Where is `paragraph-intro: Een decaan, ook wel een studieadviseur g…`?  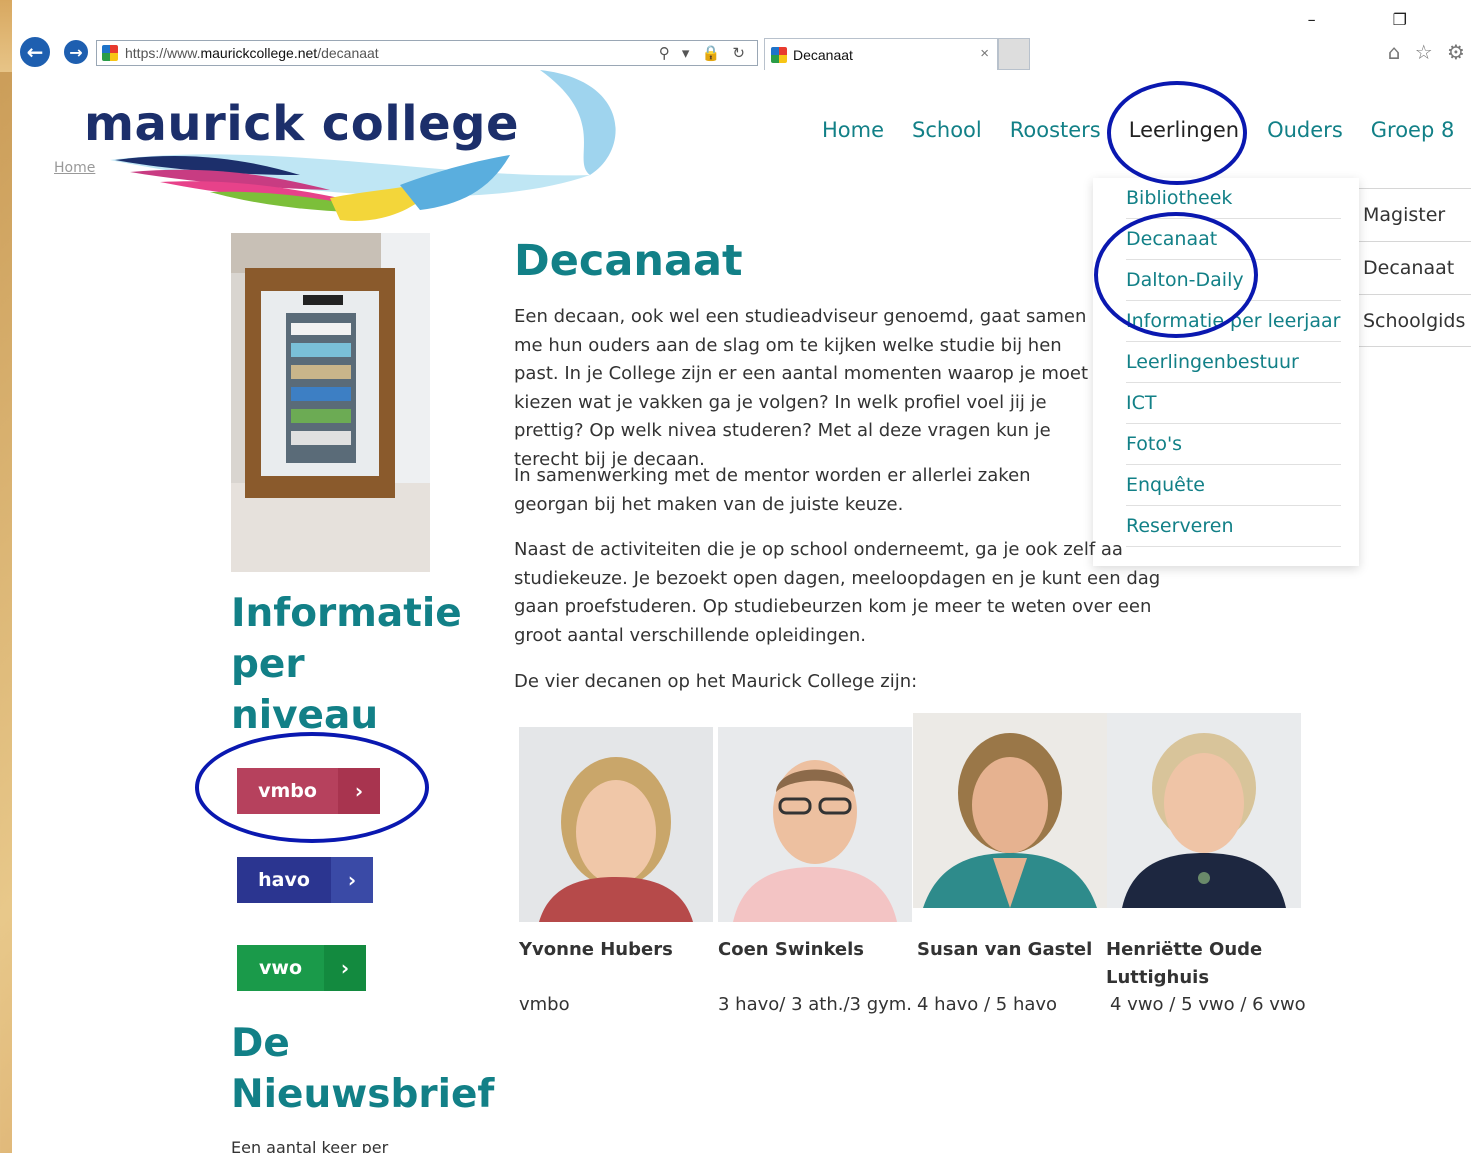
paragraph-intro: Een decaan, ook wel een studieadviseur g… is located at coordinates (801, 388).